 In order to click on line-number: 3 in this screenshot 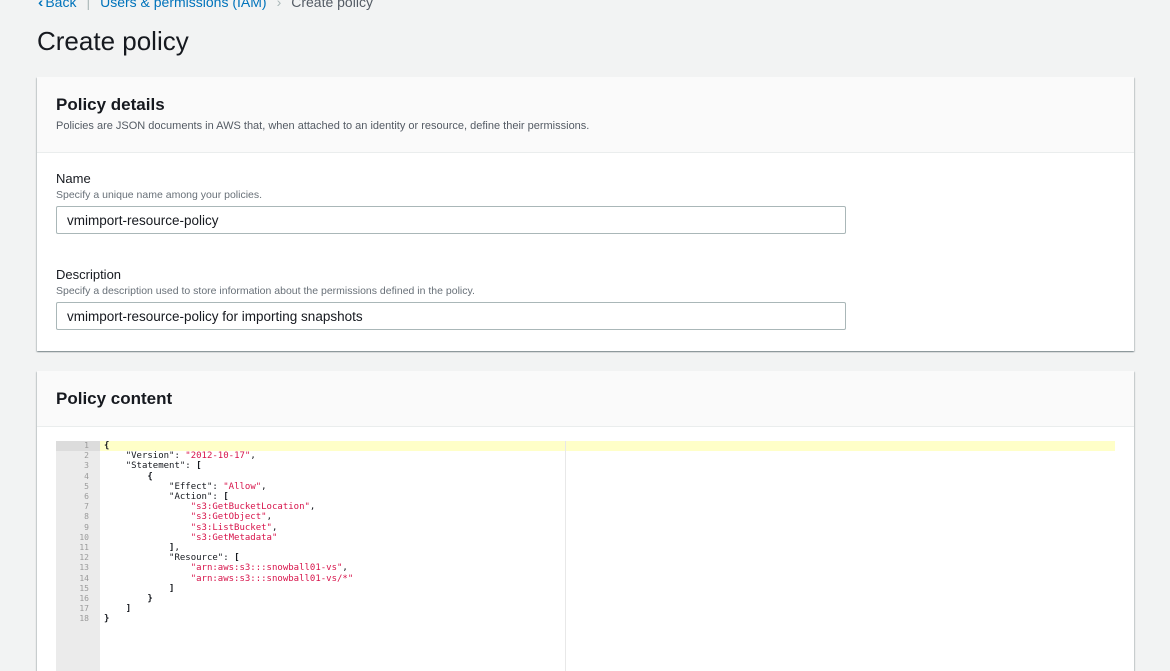, I will do `click(86, 466)`.